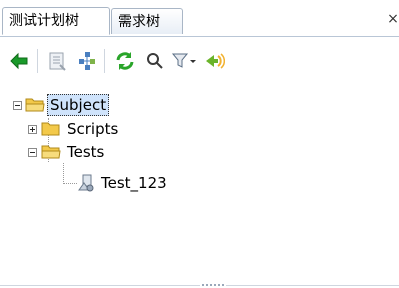 This screenshot has height=288, width=399. I want to click on tab-strip: 测试计划树 需求树 ×, so click(199, 18).